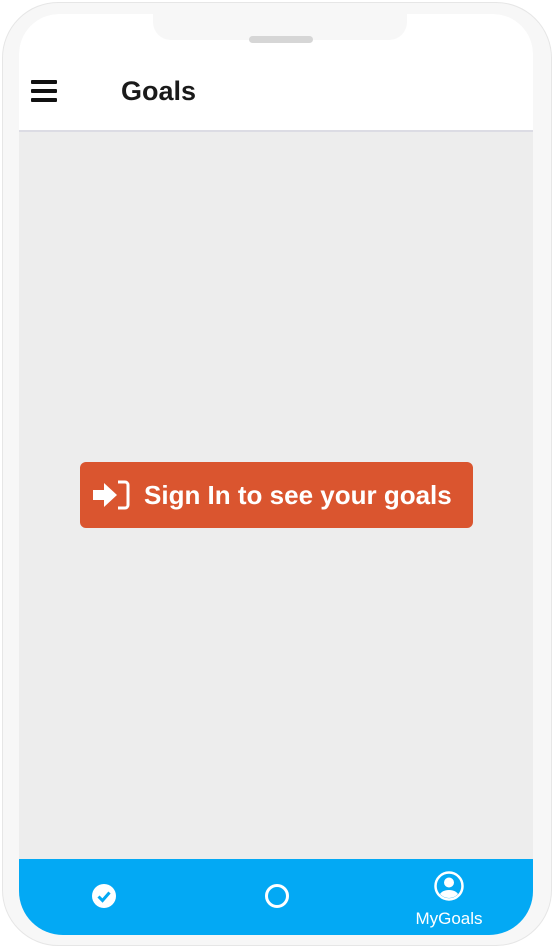 This screenshot has width=556, height=950. I want to click on tab-mygoals: MyGoals, so click(449, 897).